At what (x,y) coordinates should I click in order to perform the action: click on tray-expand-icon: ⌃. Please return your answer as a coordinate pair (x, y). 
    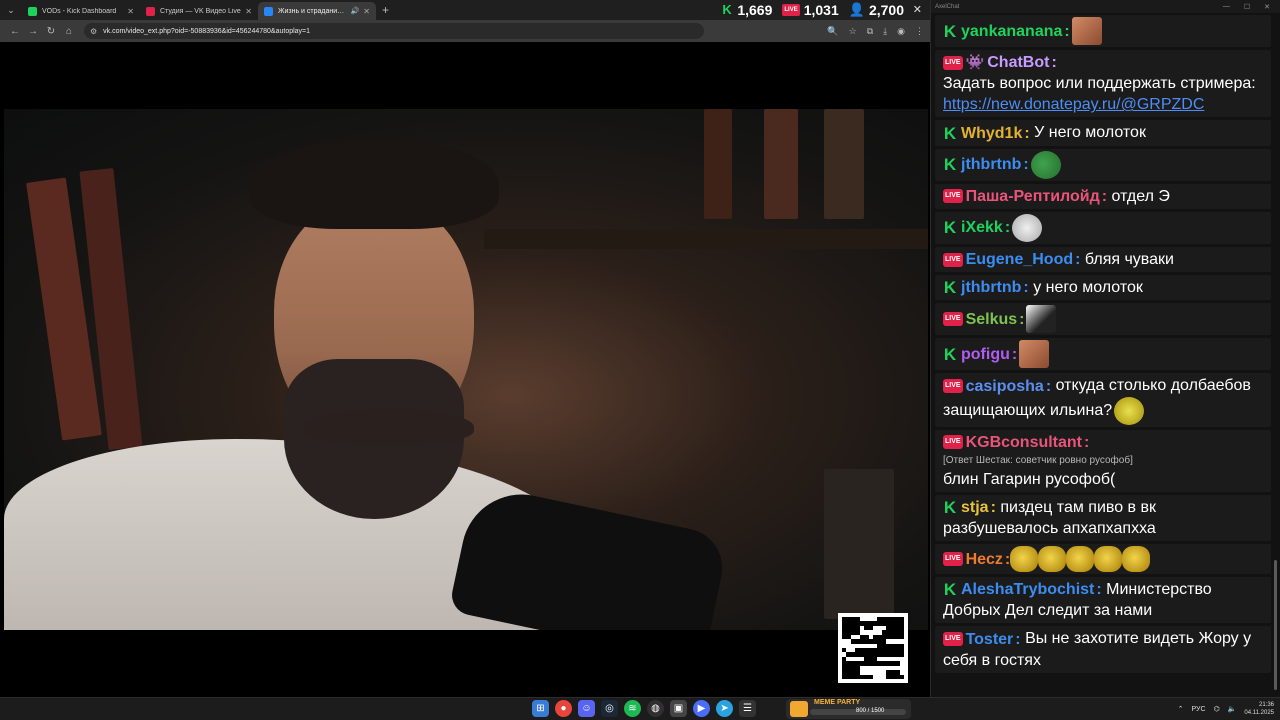
    Looking at the image, I should click on (1181, 709).